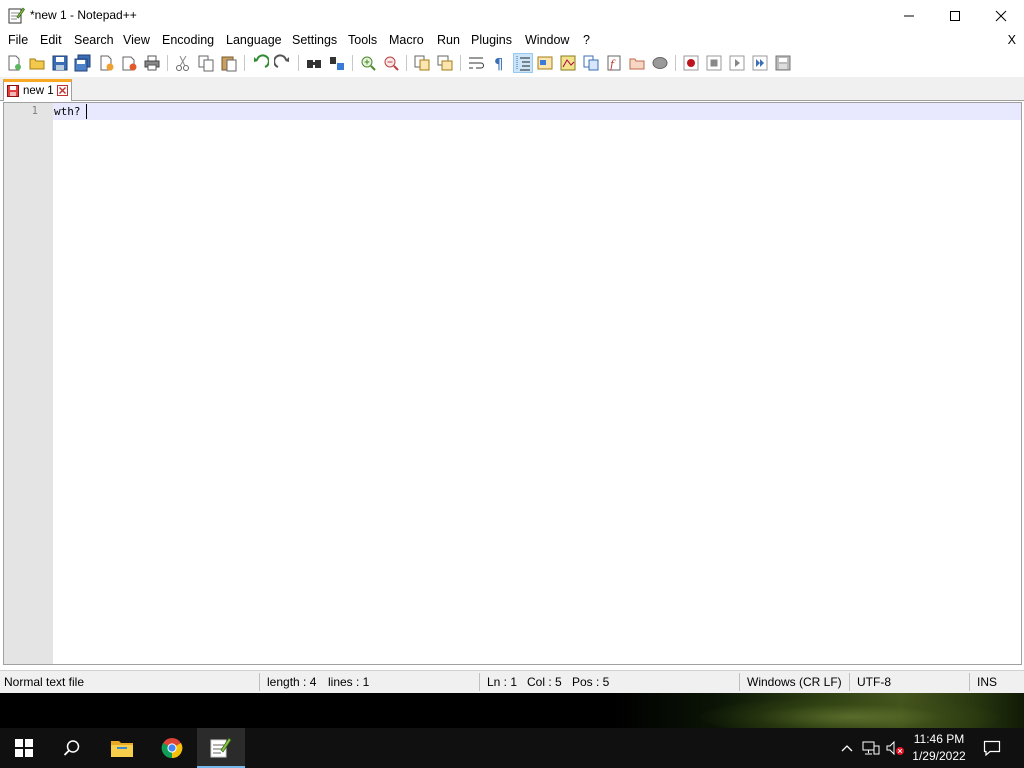 The height and width of the screenshot is (768, 1024). I want to click on record-macro-icon, so click(691, 63).